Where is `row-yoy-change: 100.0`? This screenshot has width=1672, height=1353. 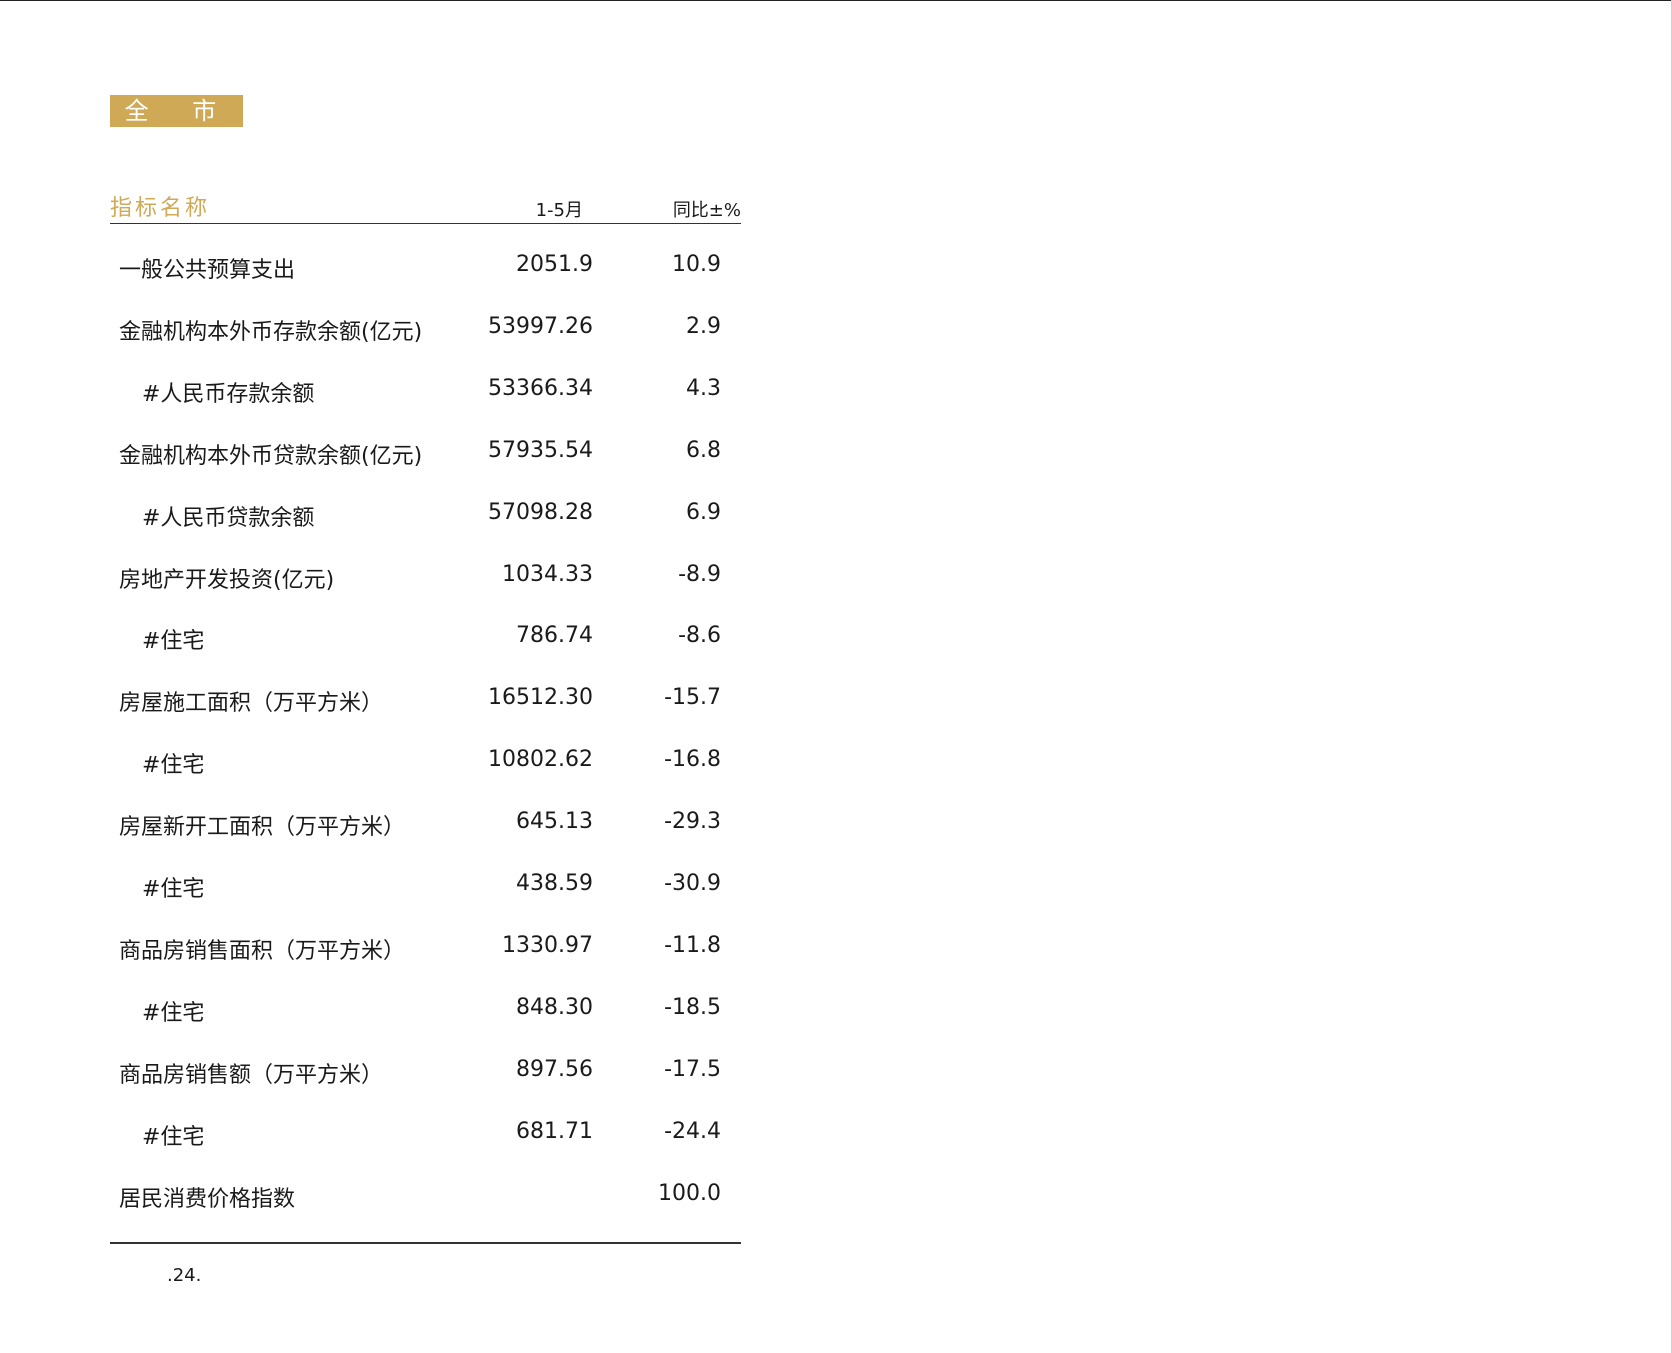
row-yoy-change: 100.0 is located at coordinates (689, 1193).